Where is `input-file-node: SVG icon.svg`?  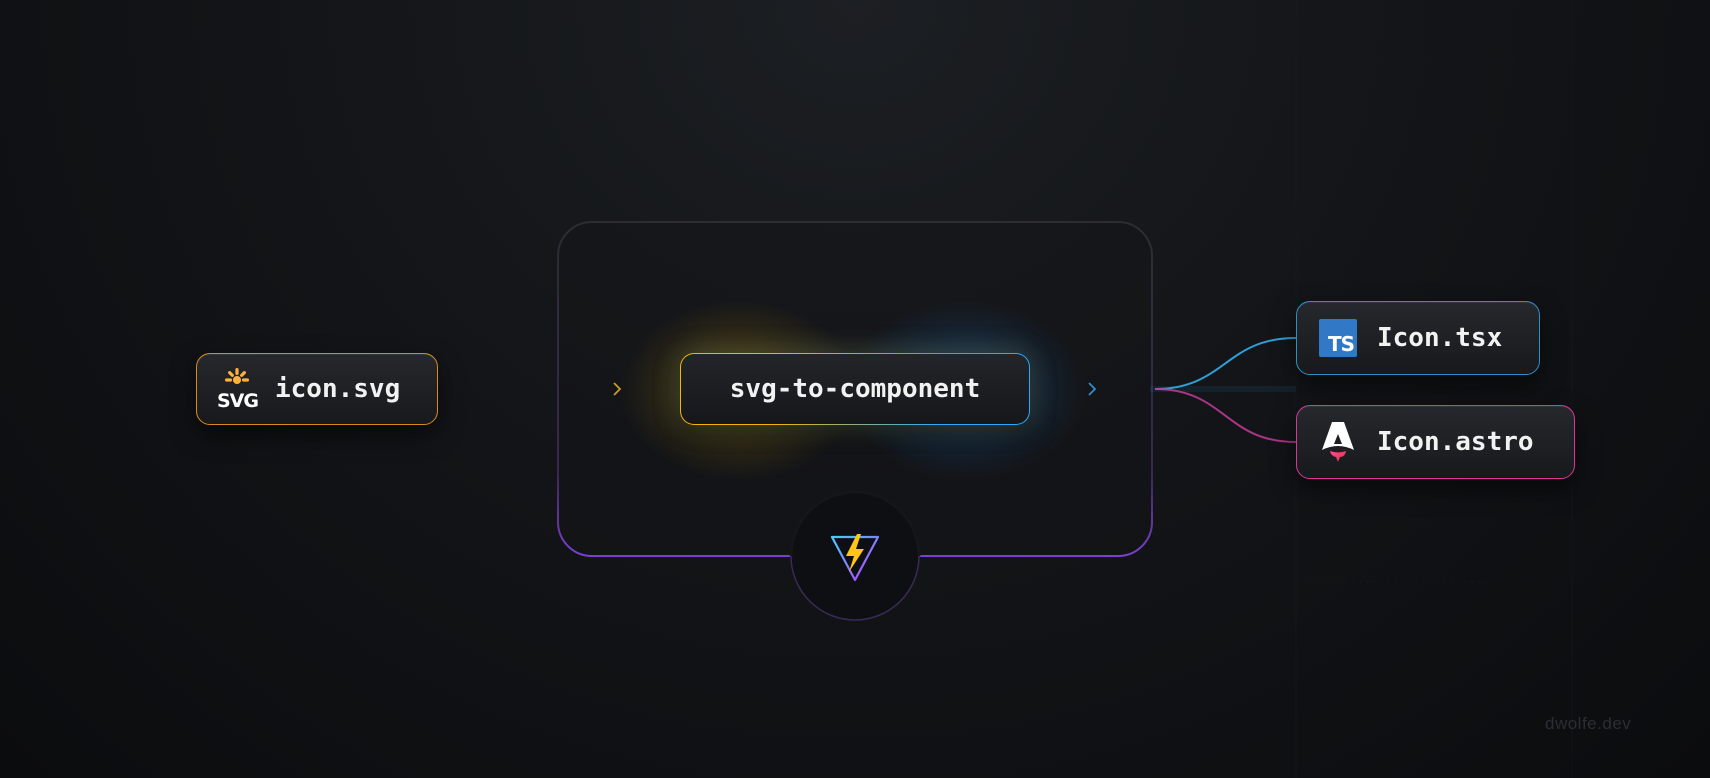 input-file-node: SVG icon.svg is located at coordinates (317, 389).